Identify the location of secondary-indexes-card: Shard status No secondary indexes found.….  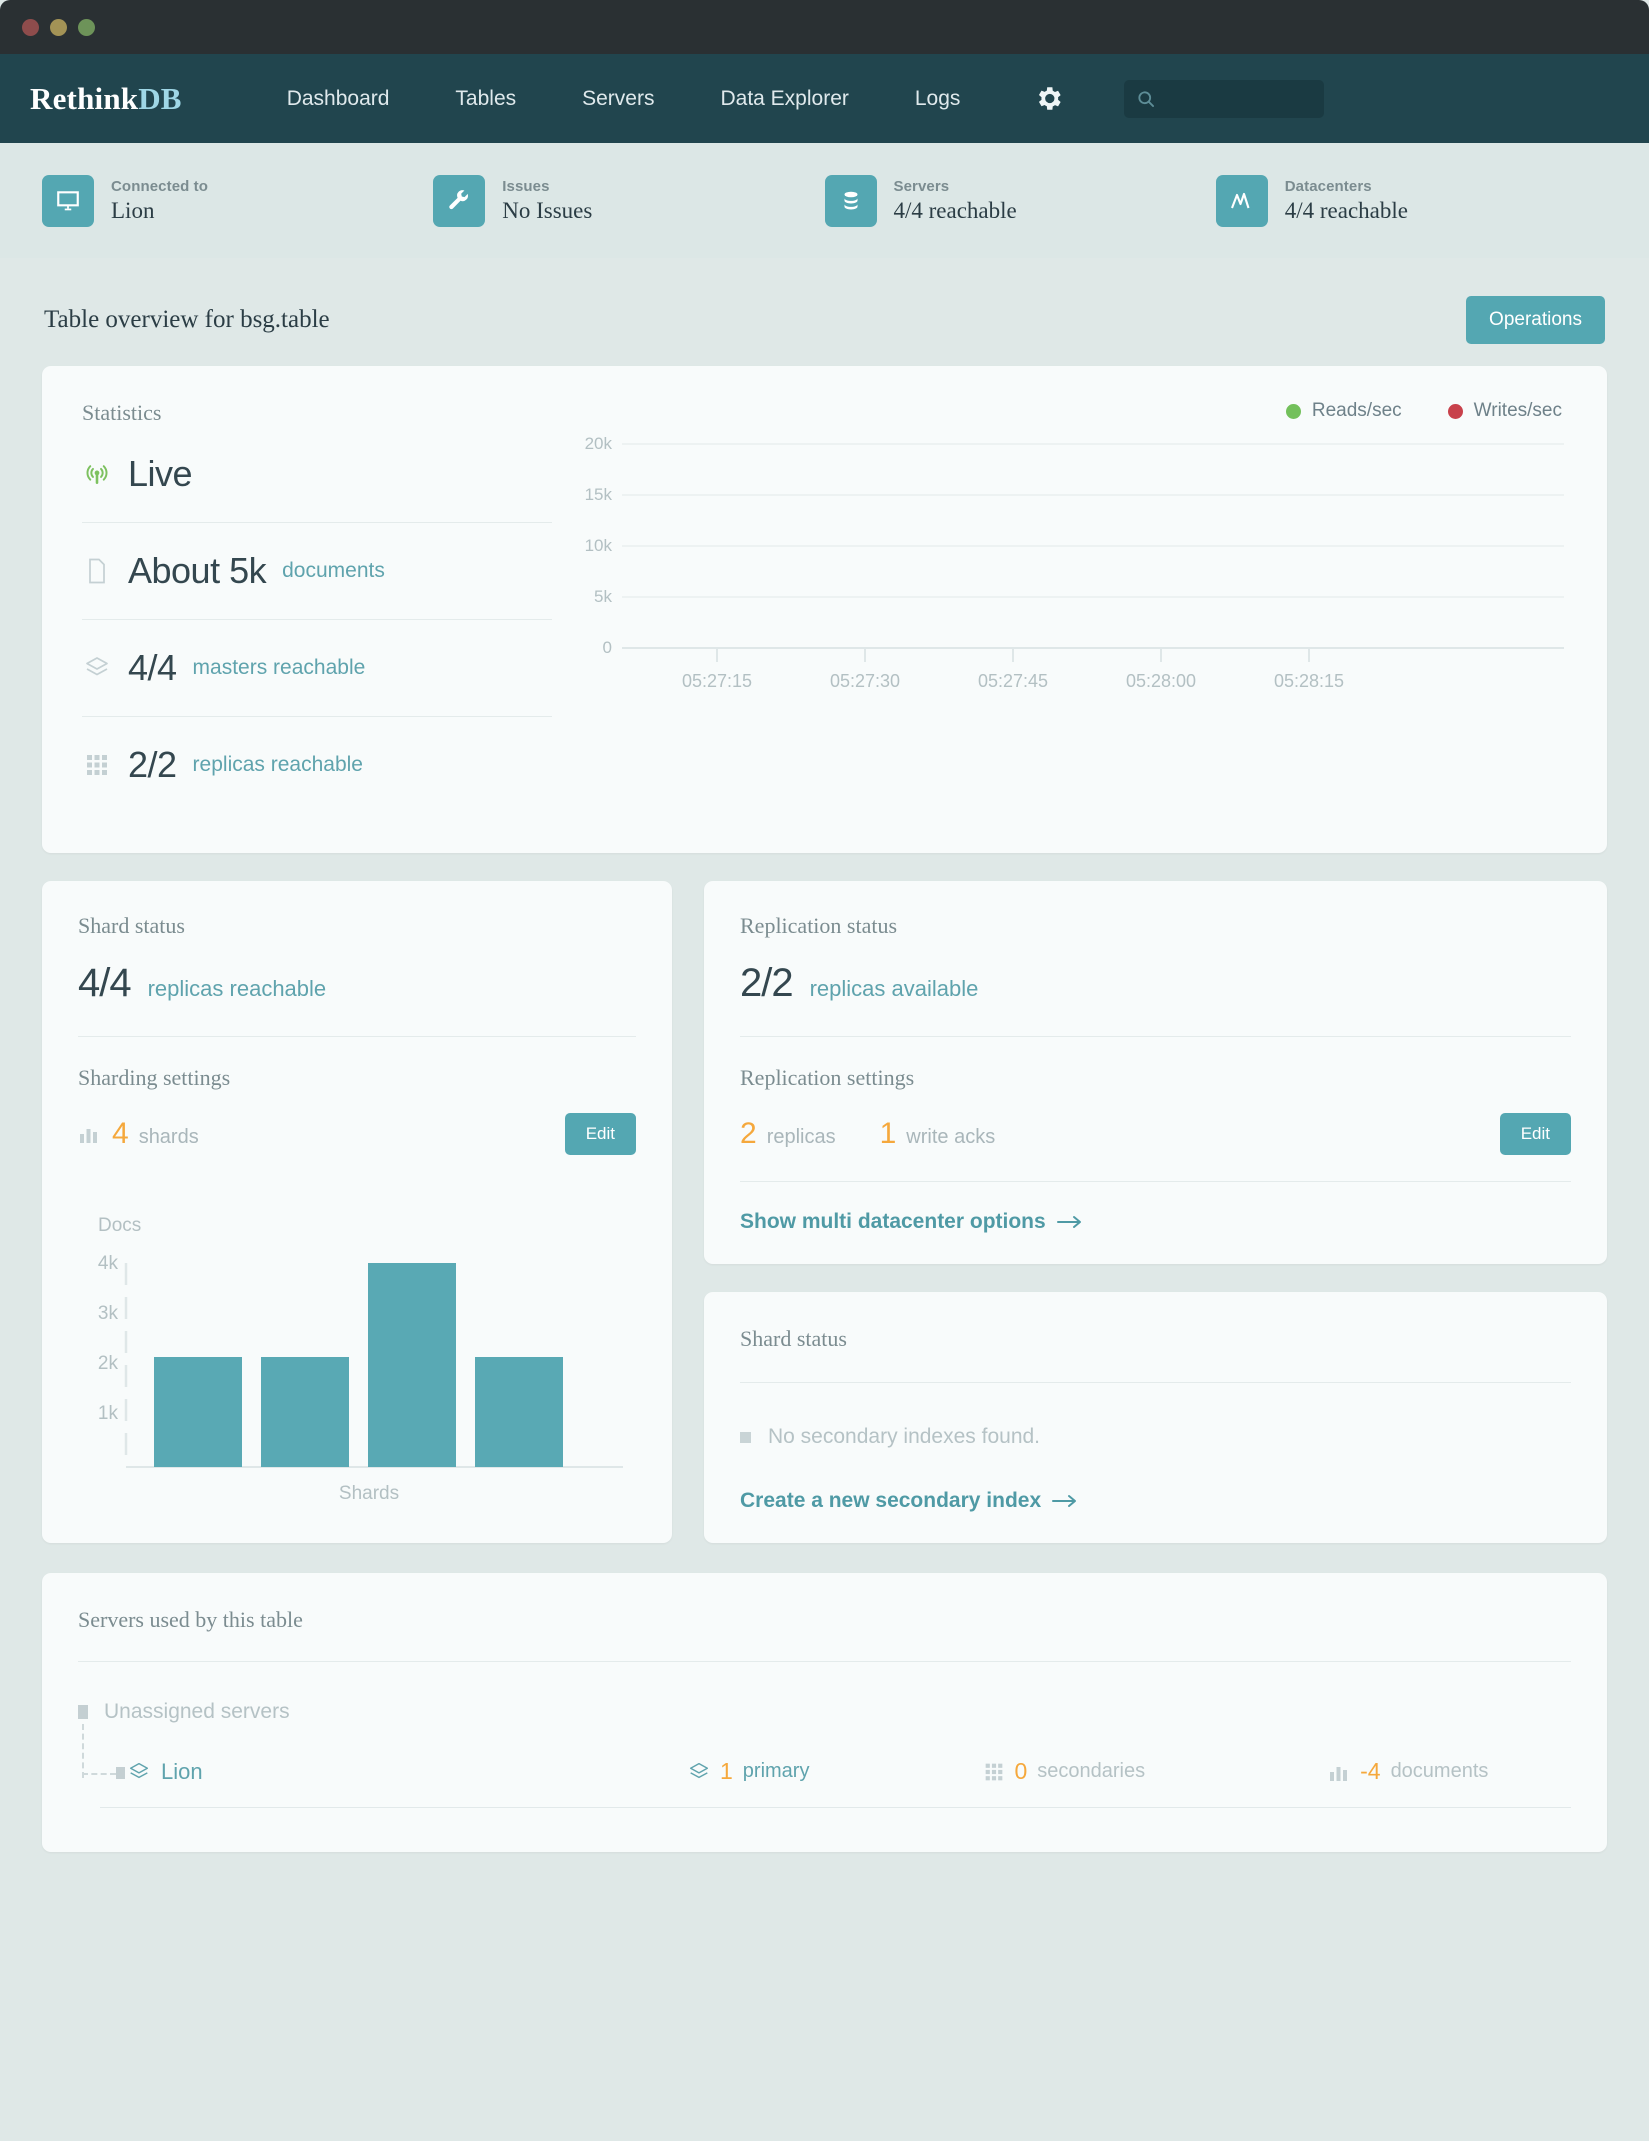
(1155, 1417).